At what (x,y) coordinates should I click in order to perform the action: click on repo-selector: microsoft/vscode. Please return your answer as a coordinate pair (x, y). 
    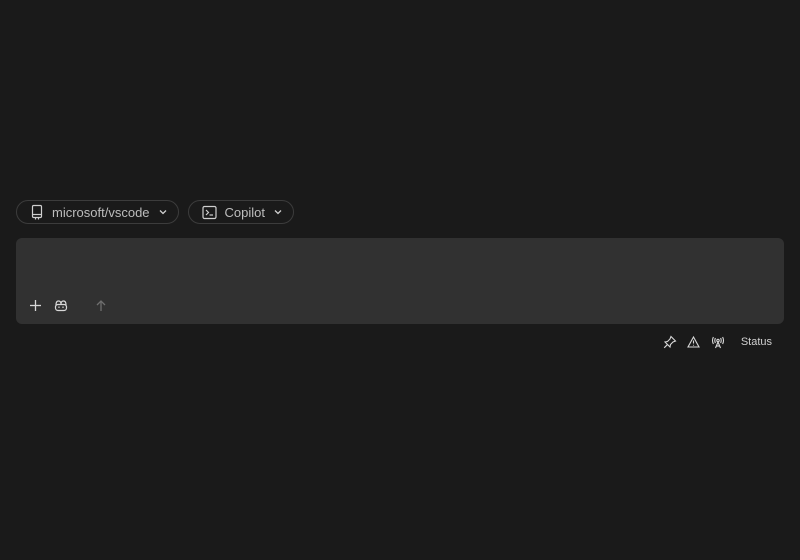
    Looking at the image, I should click on (97, 212).